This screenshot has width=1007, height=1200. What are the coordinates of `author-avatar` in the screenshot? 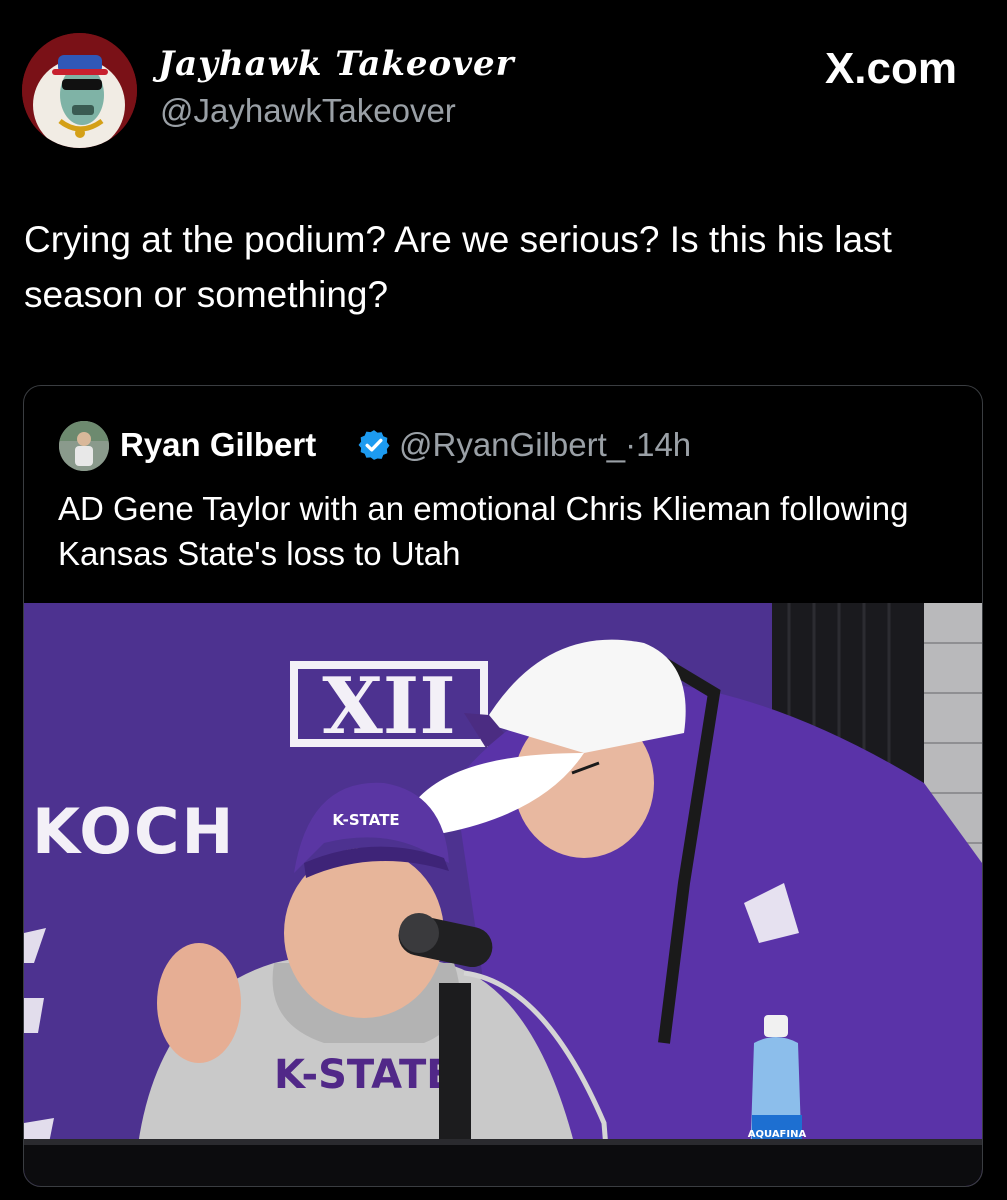 It's located at (79, 90).